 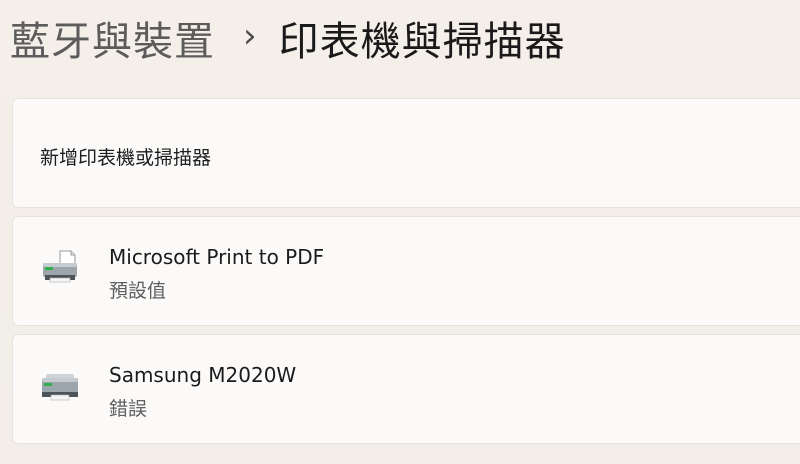 What do you see at coordinates (422, 42) in the screenshot?
I see `page-title: 印表機與掃描器` at bounding box center [422, 42].